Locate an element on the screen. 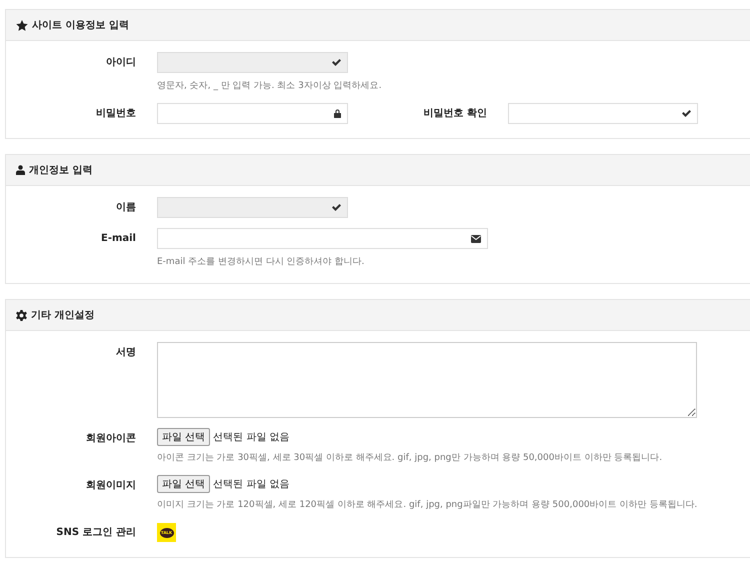 The width and height of the screenshot is (750, 582). section-title: 기타 개인설정 is located at coordinates (62, 315).